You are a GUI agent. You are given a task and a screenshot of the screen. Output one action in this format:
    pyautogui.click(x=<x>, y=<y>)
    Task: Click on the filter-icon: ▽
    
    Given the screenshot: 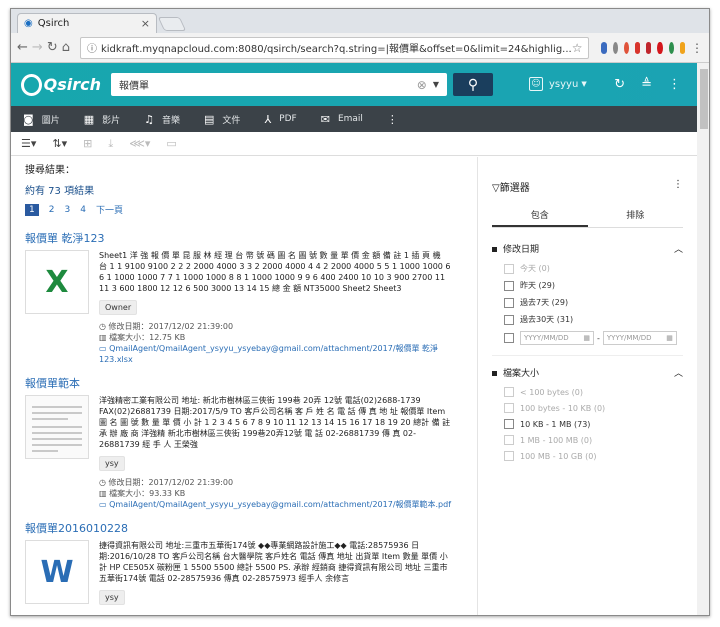 What is the action you would take?
    pyautogui.click(x=496, y=188)
    